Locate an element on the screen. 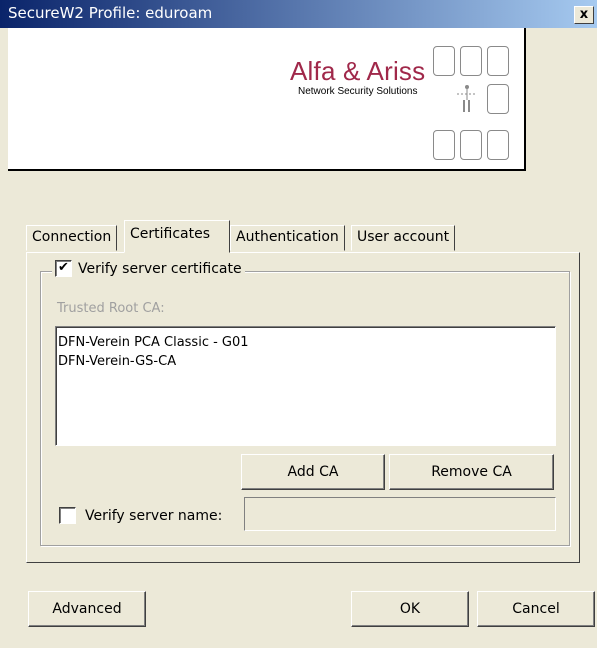 Image resolution: width=597 pixels, height=648 pixels. verify-server-name-option: Verify server name: is located at coordinates (140, 515).